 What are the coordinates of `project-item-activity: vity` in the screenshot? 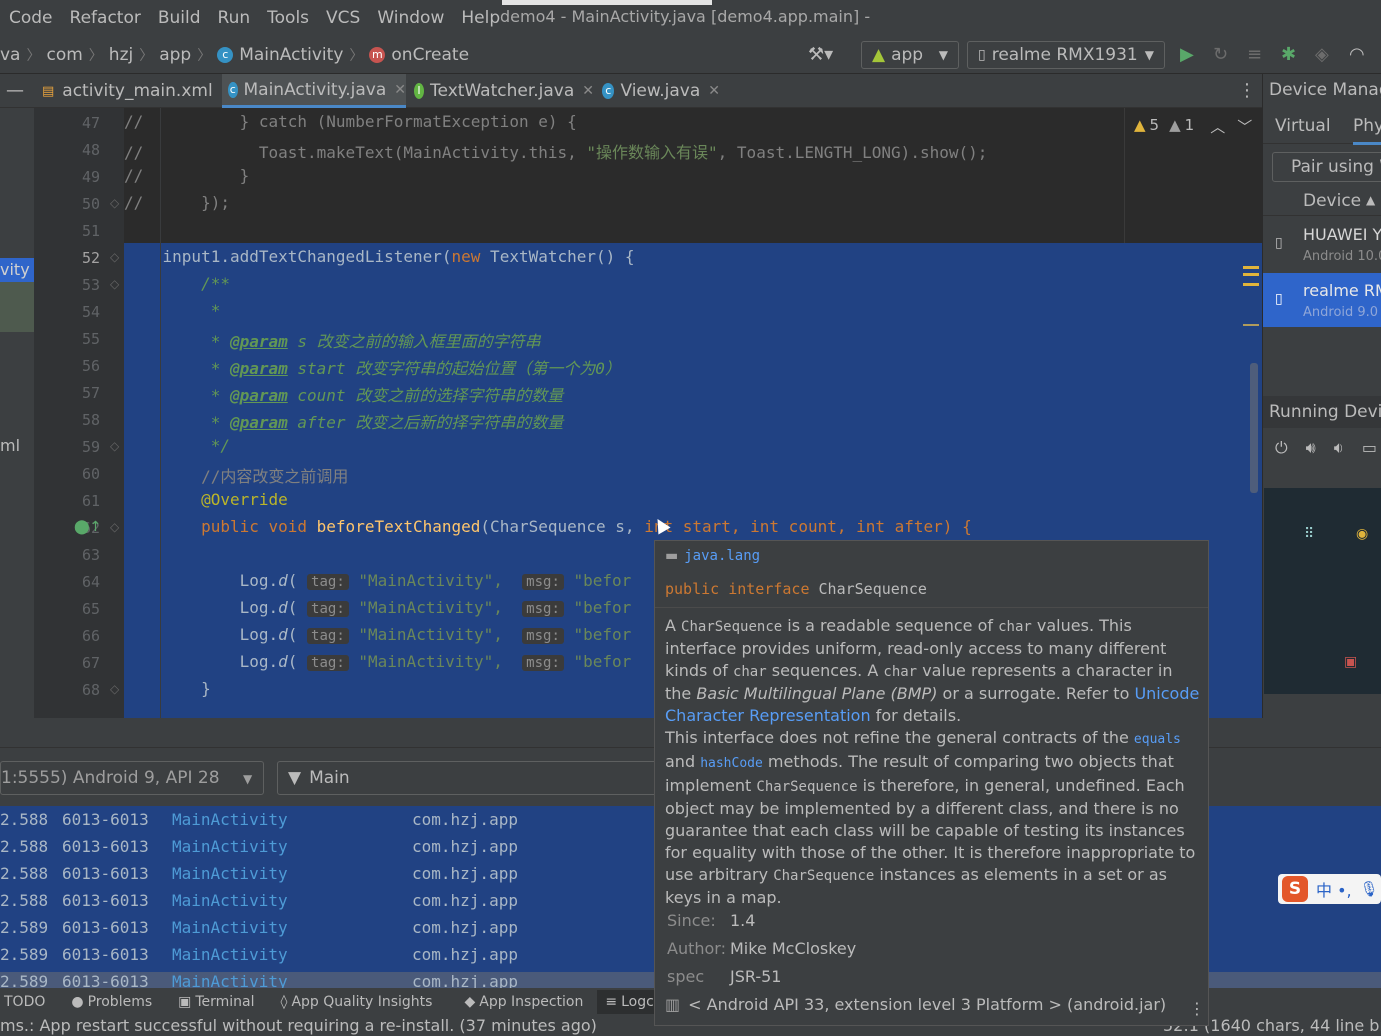 It's located at (17, 270).